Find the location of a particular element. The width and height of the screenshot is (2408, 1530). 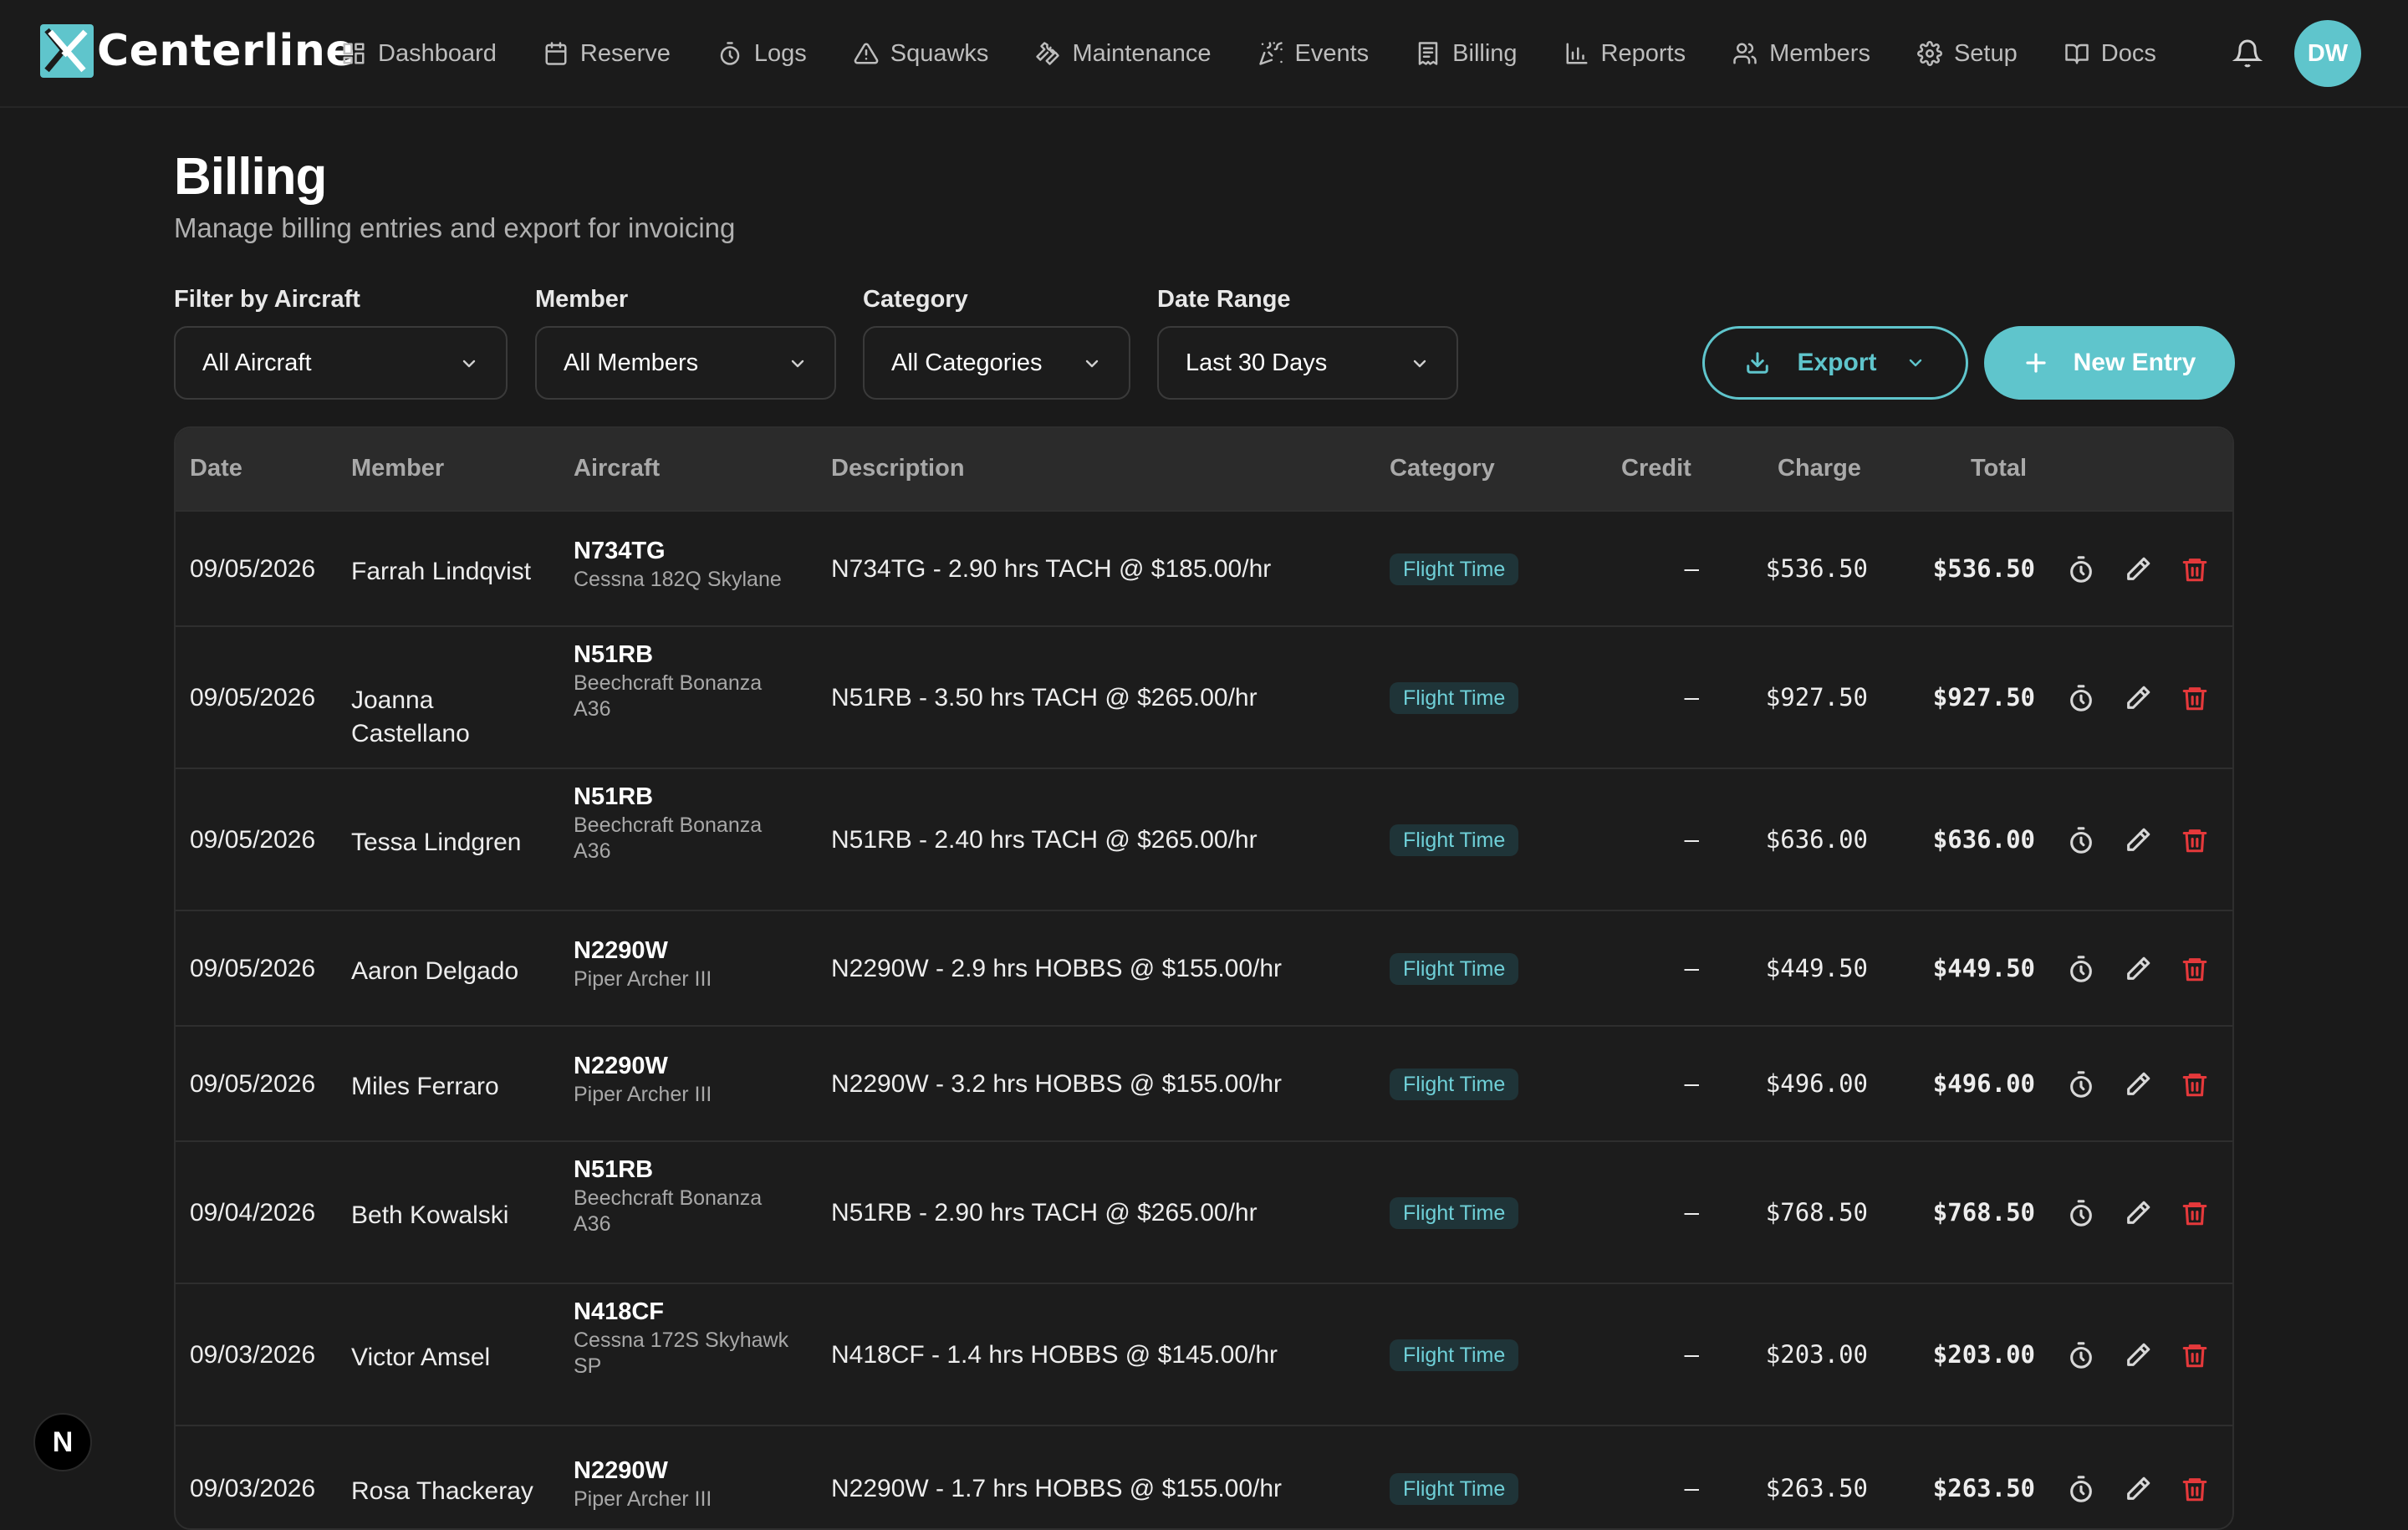

aircraft-registration: N418CF is located at coordinates (619, 1311).